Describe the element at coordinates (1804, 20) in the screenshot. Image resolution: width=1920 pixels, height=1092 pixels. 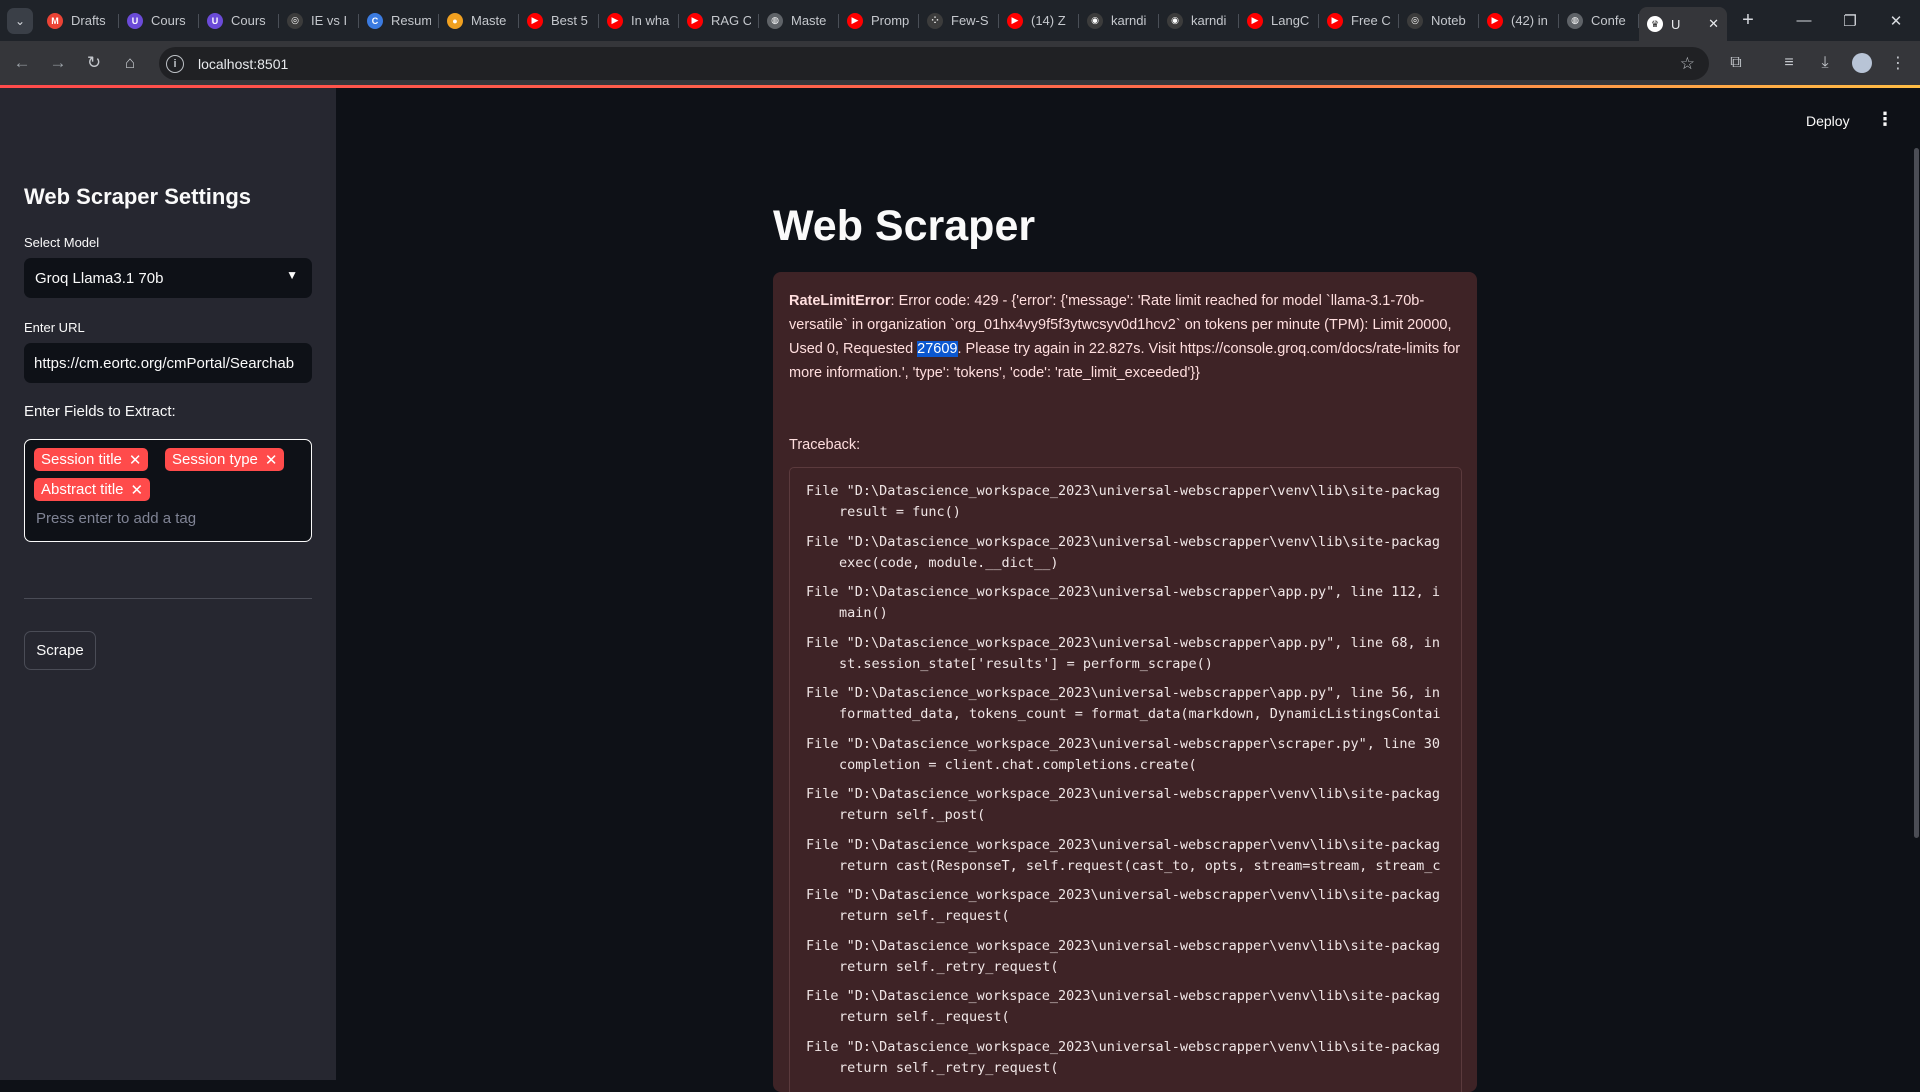
I see `minimize-button: —` at that location.